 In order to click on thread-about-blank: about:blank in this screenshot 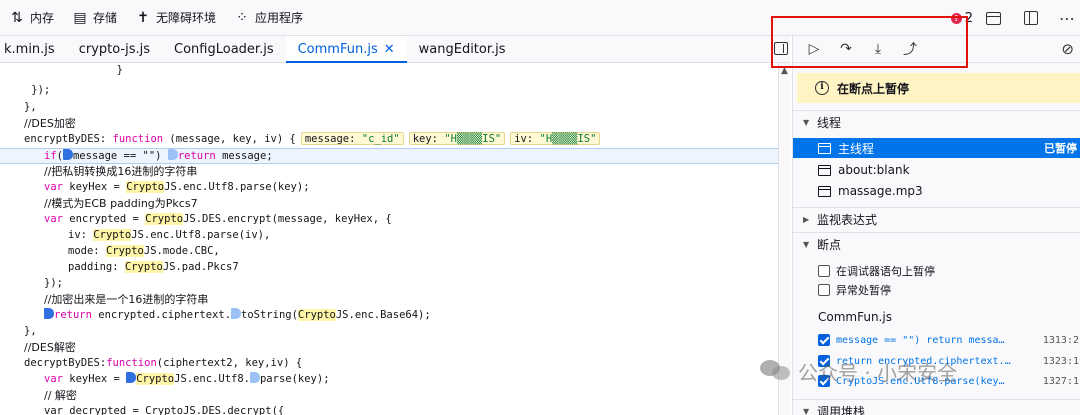, I will do `click(936, 170)`.